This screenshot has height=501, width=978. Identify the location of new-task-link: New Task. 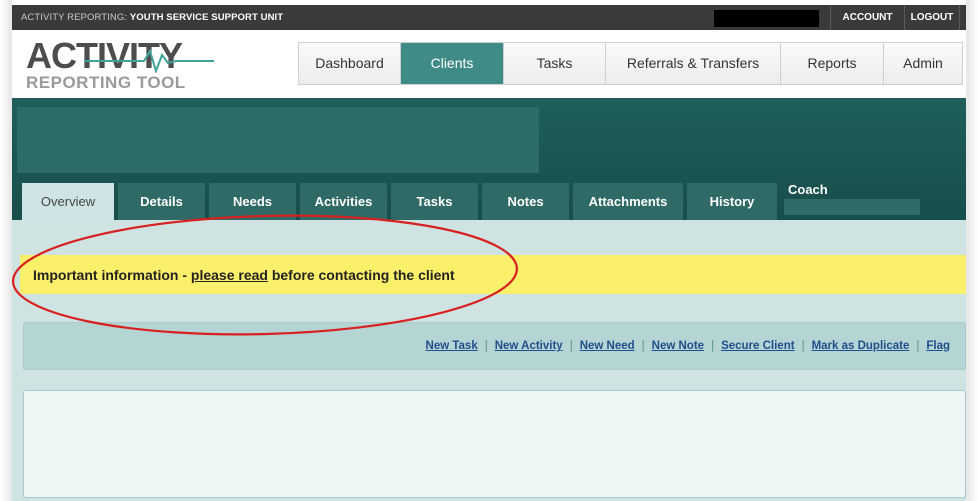
(452, 346).